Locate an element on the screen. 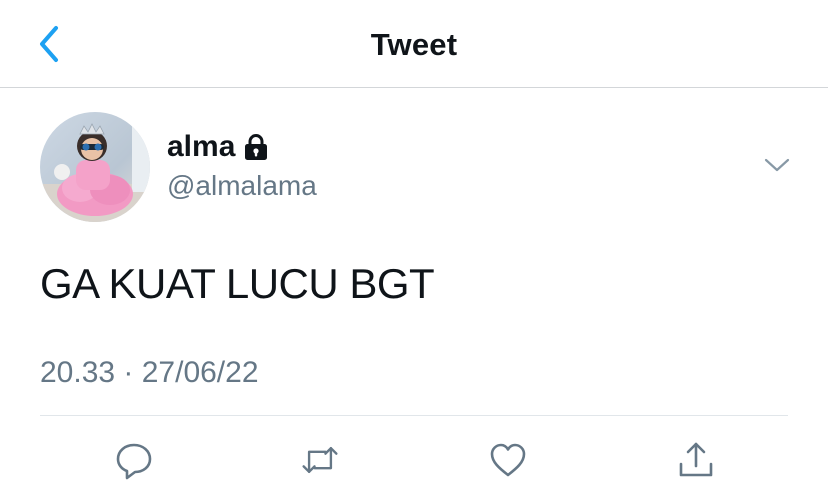  retweet-icon is located at coordinates (320, 460).